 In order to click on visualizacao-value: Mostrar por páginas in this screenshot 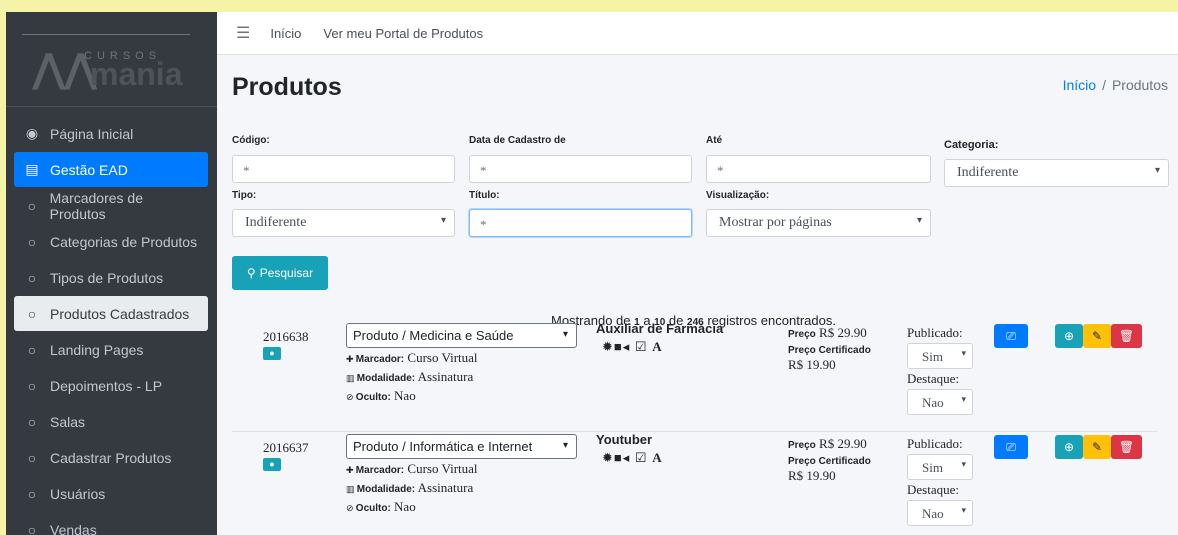, I will do `click(775, 222)`.